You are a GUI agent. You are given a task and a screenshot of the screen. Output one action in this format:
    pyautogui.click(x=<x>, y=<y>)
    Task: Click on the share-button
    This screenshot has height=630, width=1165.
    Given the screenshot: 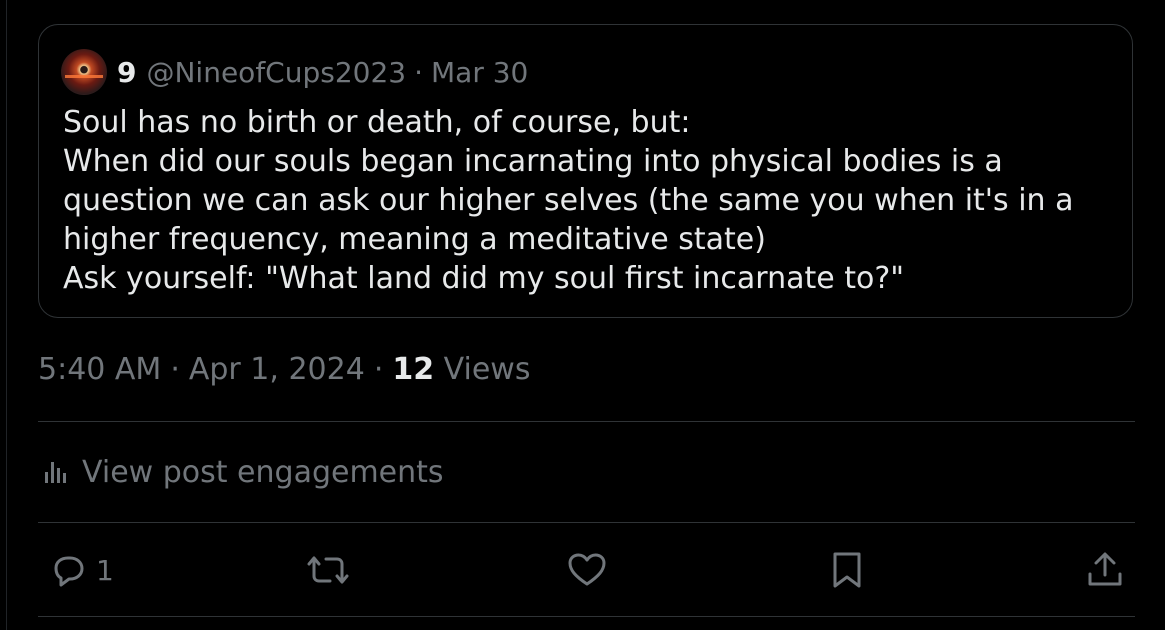 What is the action you would take?
    pyautogui.click(x=1105, y=570)
    